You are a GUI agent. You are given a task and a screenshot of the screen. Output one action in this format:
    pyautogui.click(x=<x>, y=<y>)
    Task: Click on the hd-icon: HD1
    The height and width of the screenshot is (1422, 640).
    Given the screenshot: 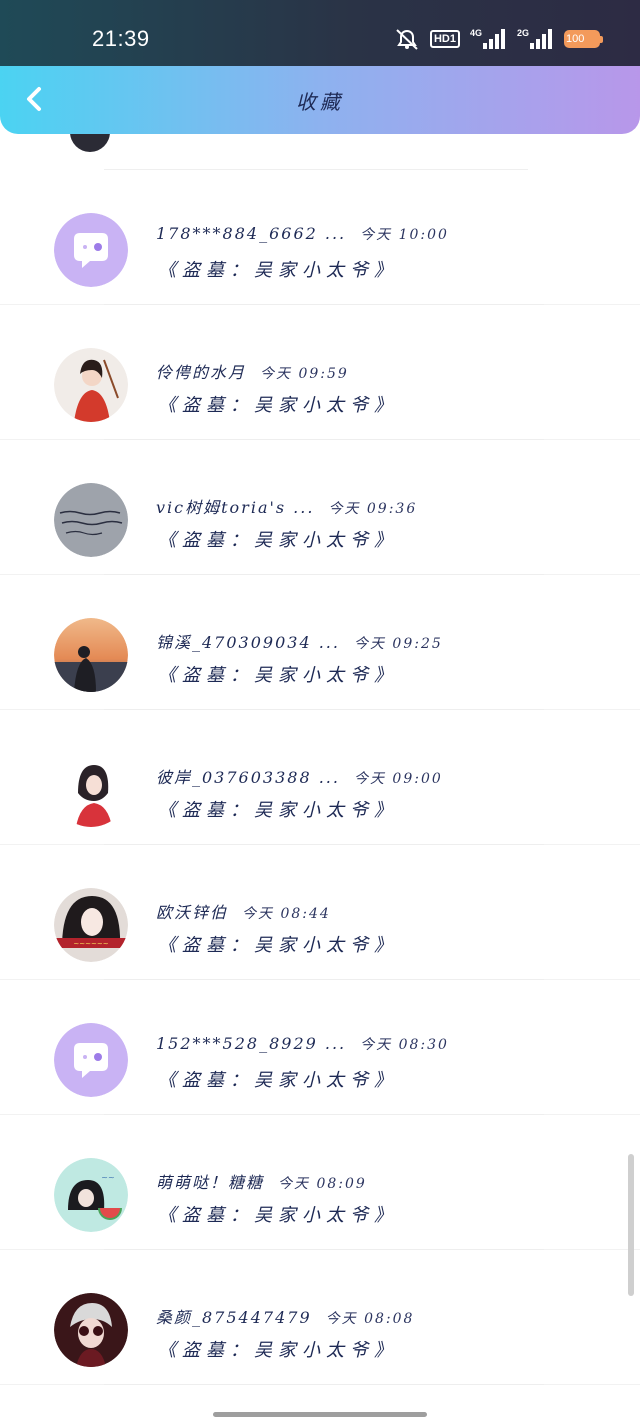 What is the action you would take?
    pyautogui.click(x=444, y=39)
    